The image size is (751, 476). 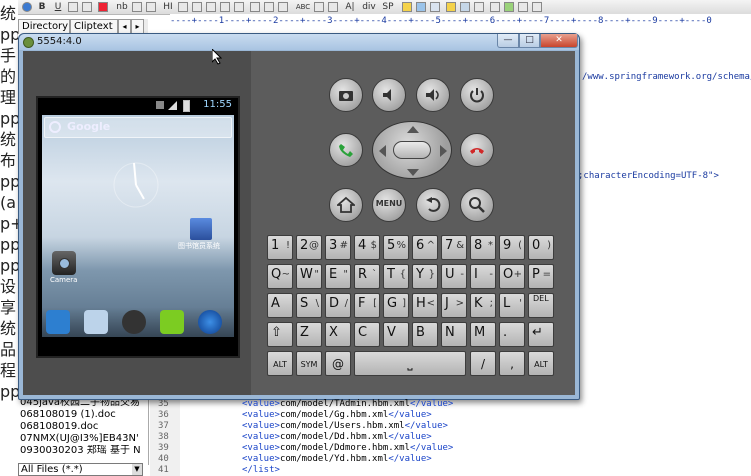 I want to click on save-icon, so click(x=421, y=7).